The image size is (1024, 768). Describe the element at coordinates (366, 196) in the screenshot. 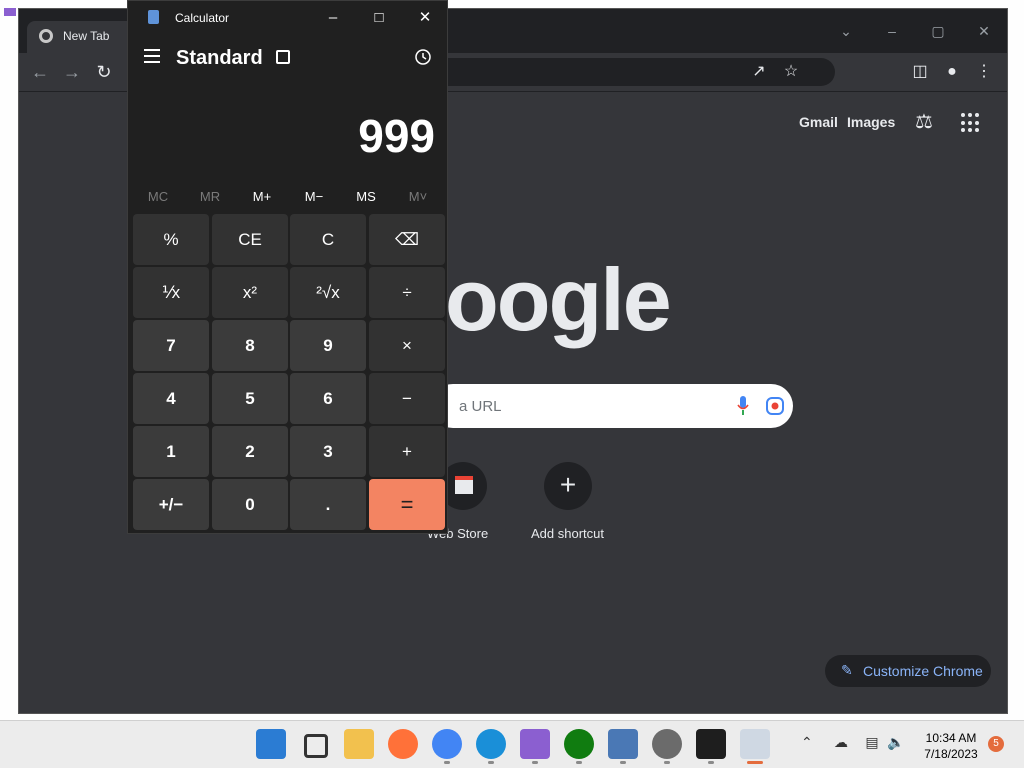

I see `memory-button: MS` at that location.